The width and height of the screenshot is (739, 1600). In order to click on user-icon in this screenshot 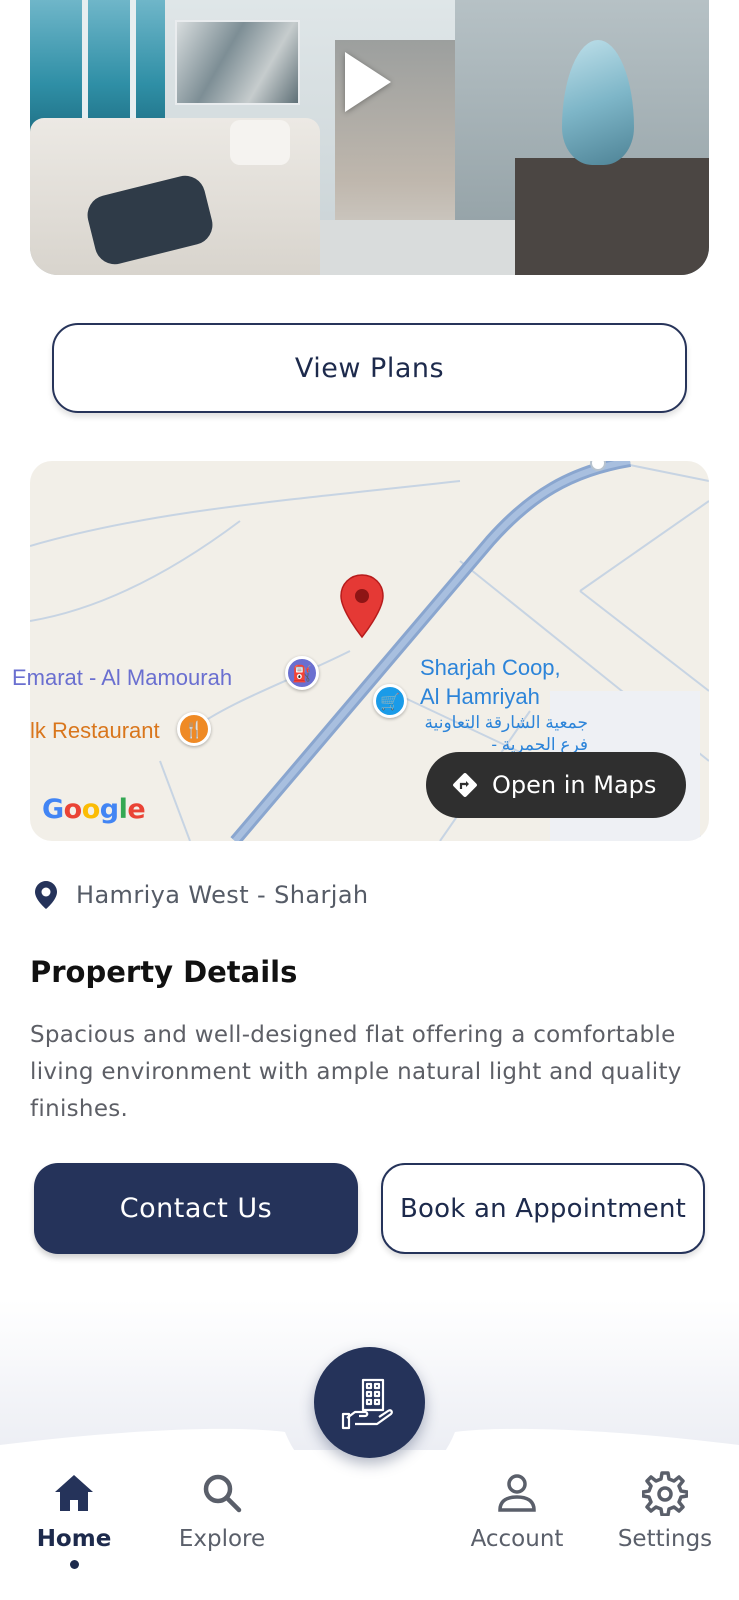, I will do `click(517, 1493)`.